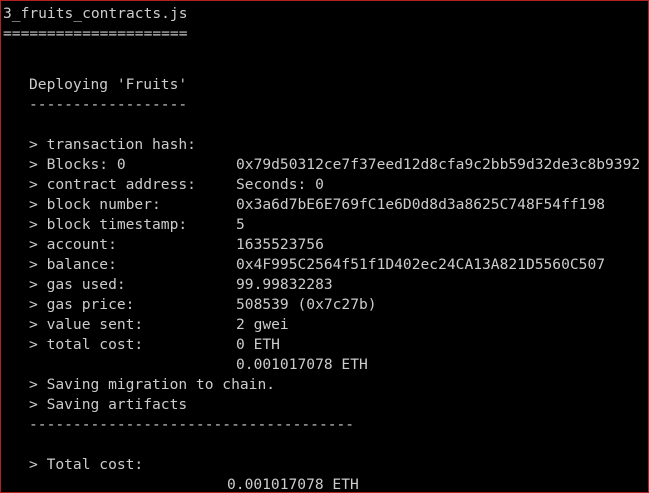 The image size is (649, 493). I want to click on summary-row: > Total cost: 0.001017078 ETH, so click(338, 463).